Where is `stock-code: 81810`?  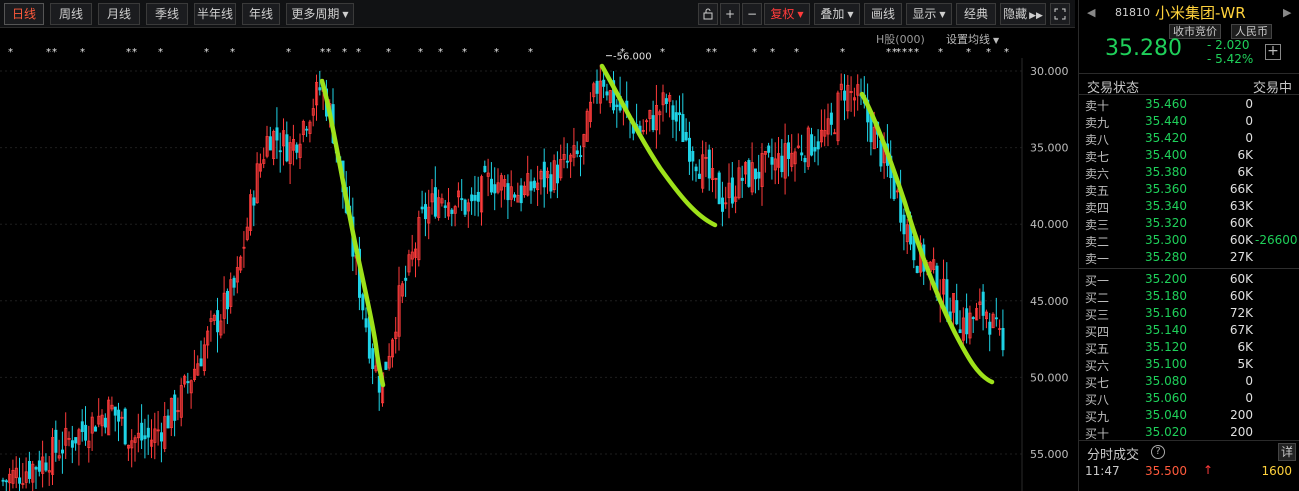
stock-code: 81810 is located at coordinates (1132, 12).